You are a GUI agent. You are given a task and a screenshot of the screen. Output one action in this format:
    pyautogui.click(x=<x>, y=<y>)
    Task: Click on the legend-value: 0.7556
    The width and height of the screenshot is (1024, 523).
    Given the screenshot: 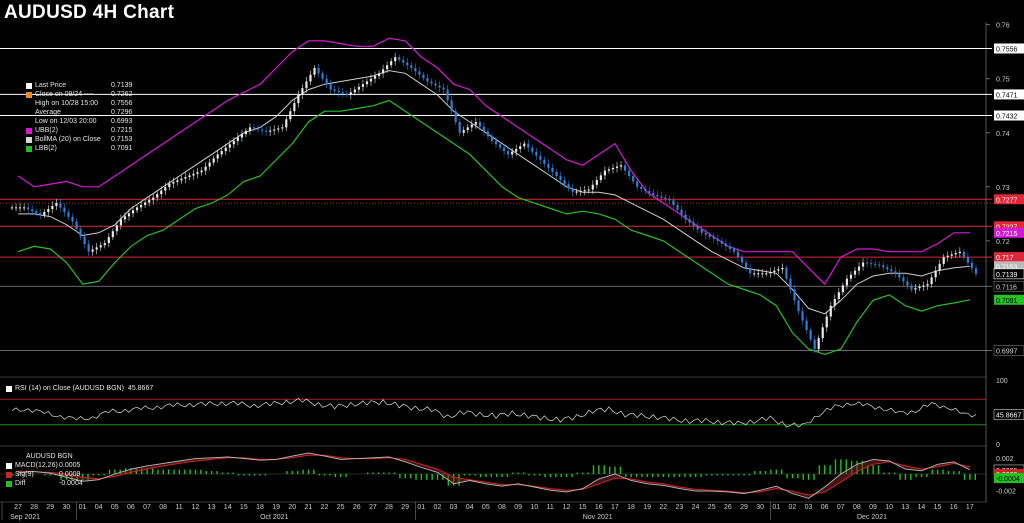 What is the action you would take?
    pyautogui.click(x=122, y=103)
    